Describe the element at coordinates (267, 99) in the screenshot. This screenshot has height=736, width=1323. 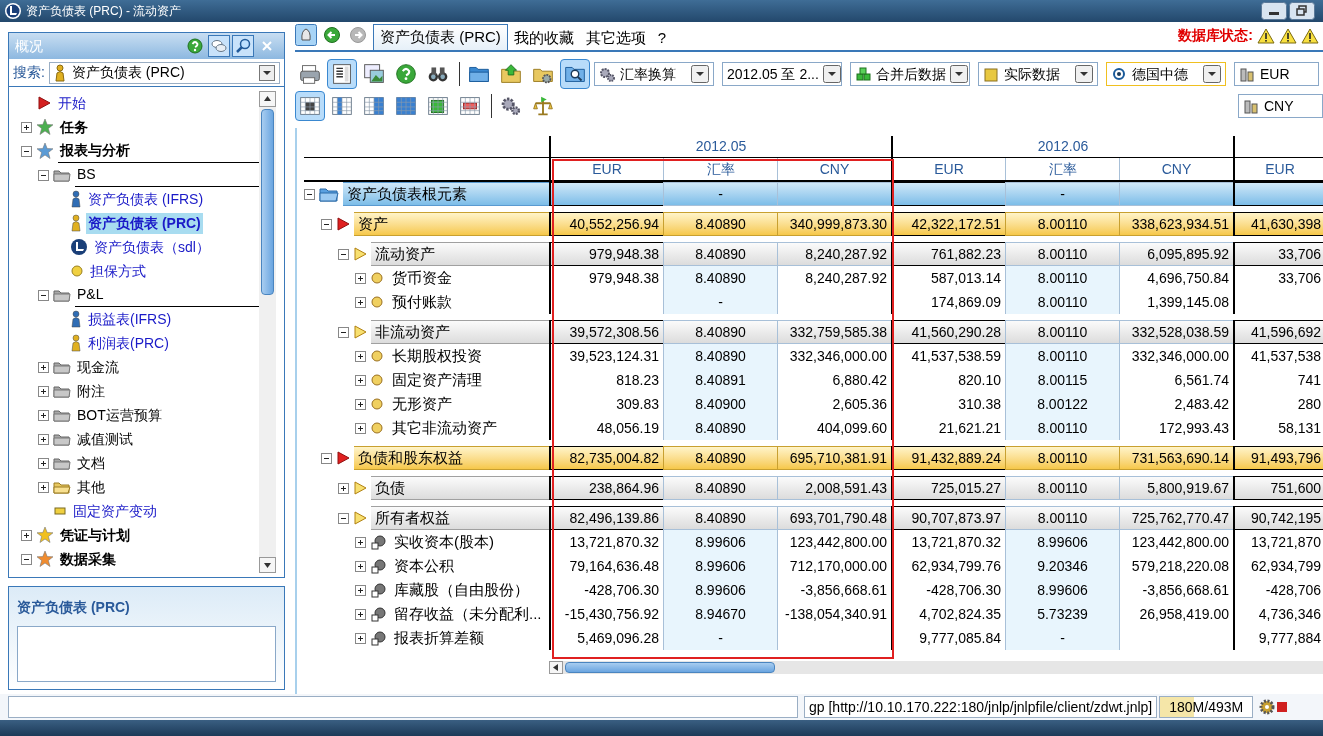
I see `scroll-up-icon` at that location.